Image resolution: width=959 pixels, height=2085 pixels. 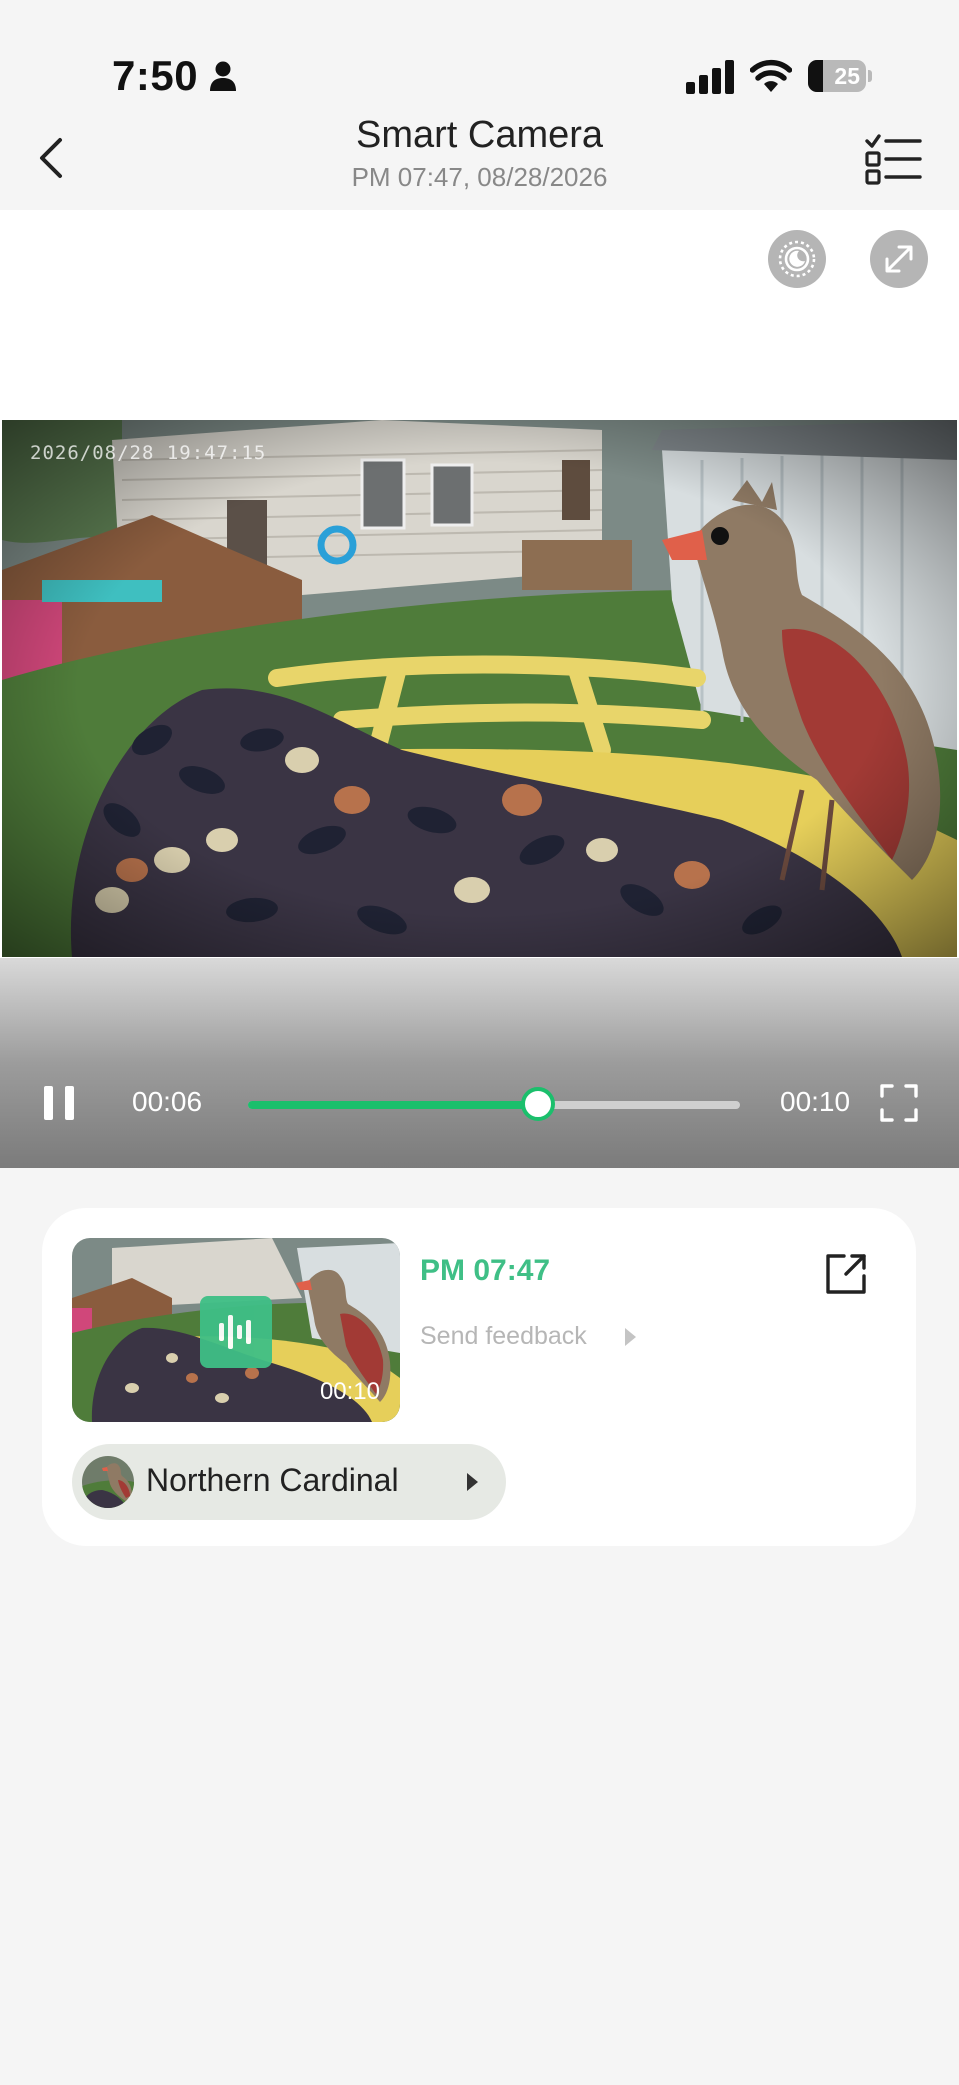 I want to click on expand-icon, so click(x=899, y=259).